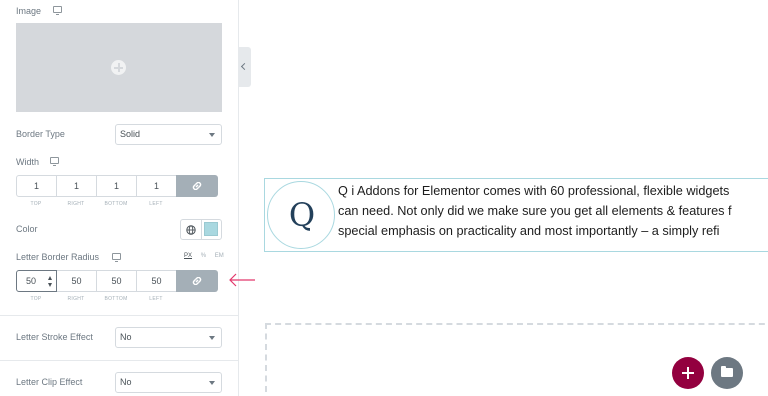 This screenshot has width=768, height=396. I want to click on border-type-label: Border Type, so click(40, 134).